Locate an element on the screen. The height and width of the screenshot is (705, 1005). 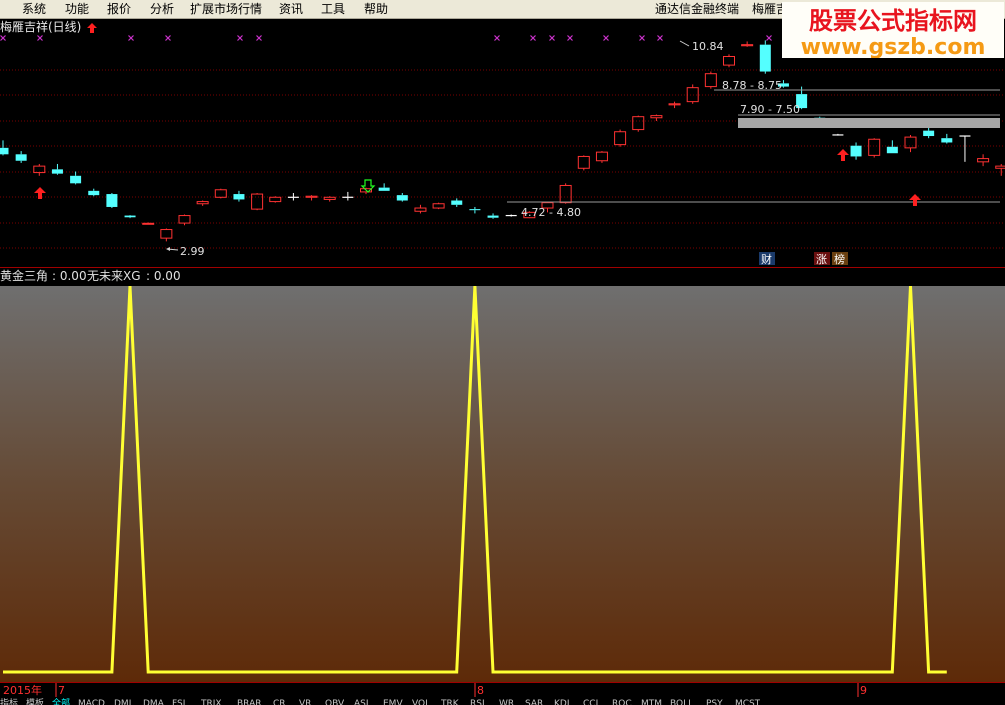
tab-brar: BRAR is located at coordinates (249, 701).